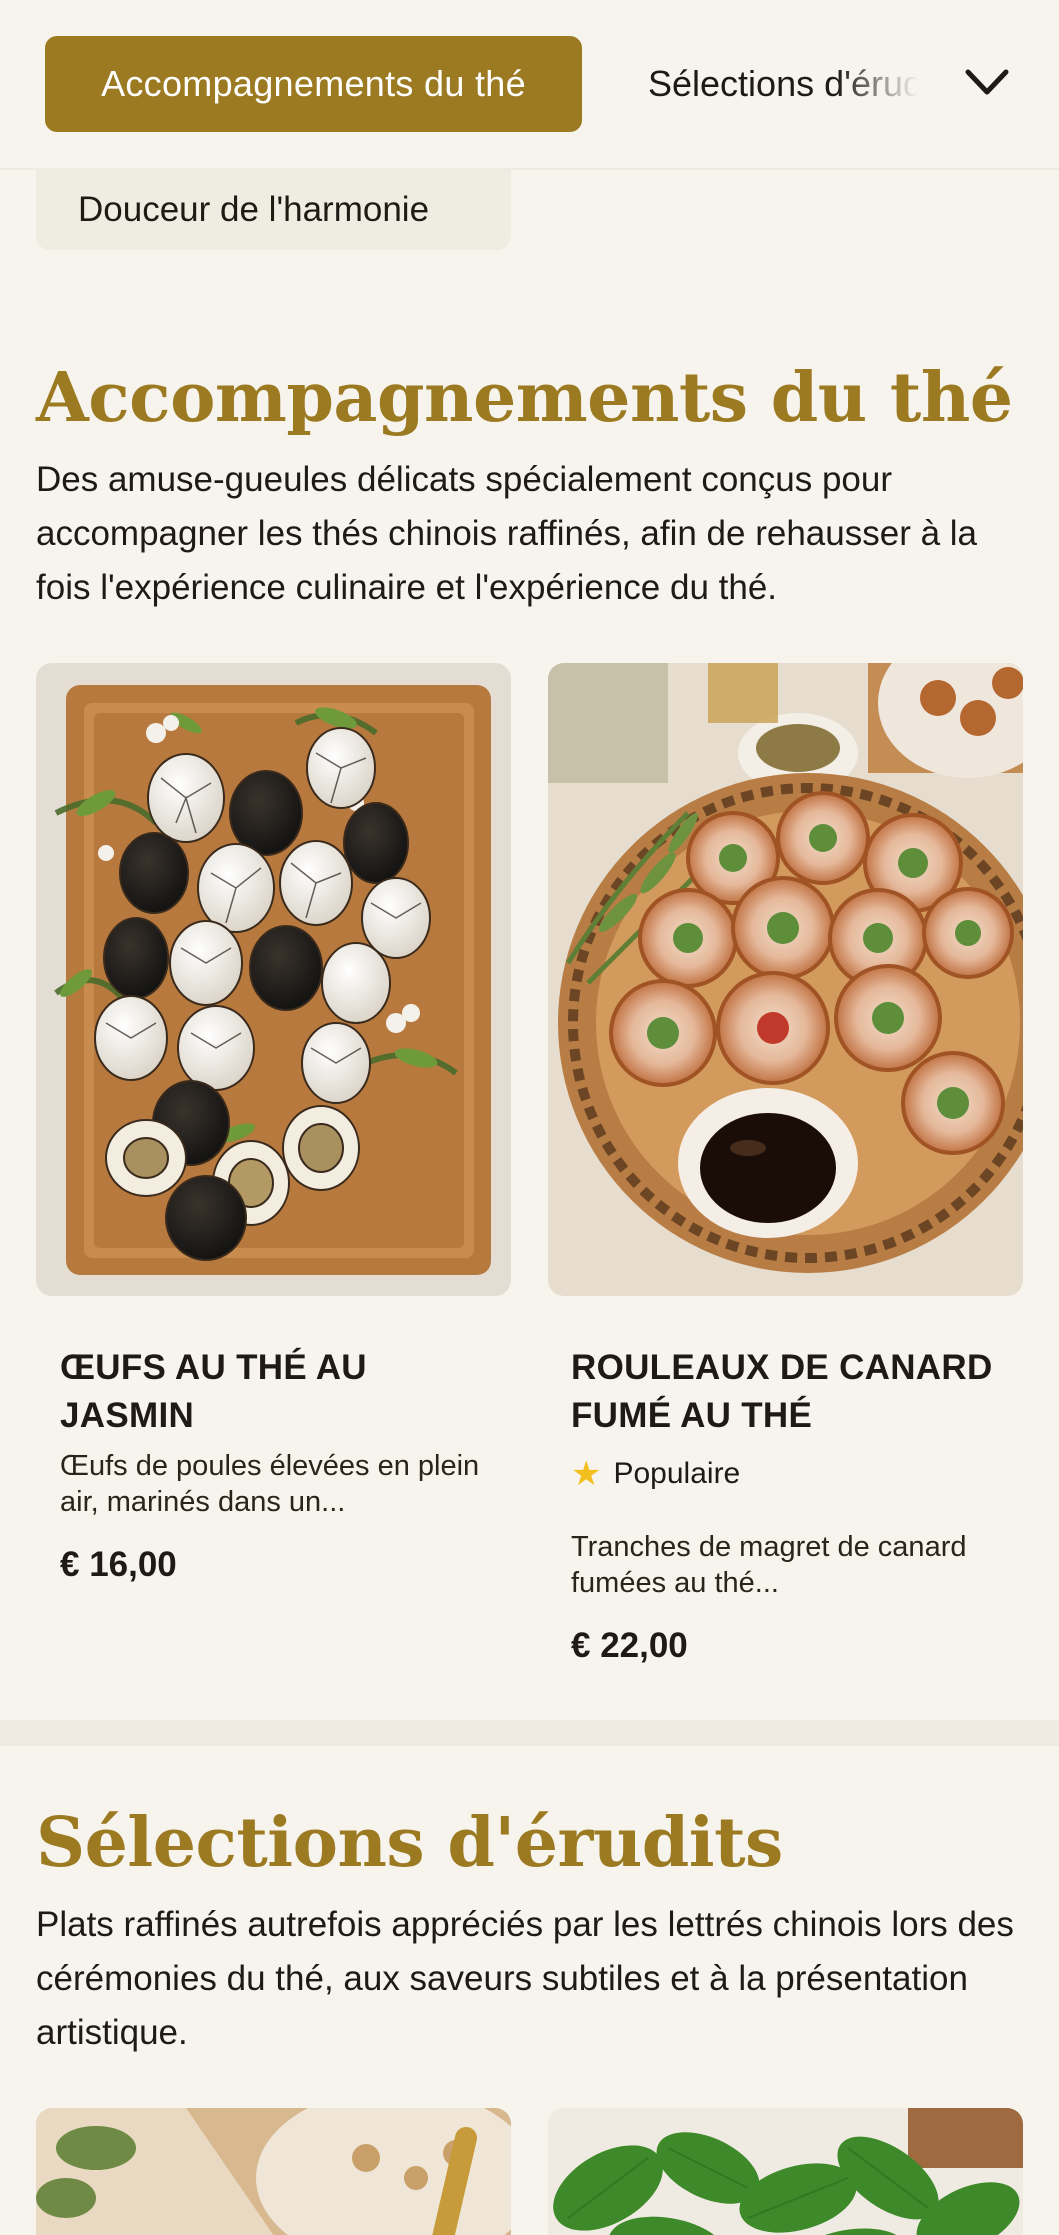 The height and width of the screenshot is (2235, 1059). Describe the element at coordinates (782, 1391) in the screenshot. I see `menu-item-name: ROULEAUX DE CANARD FUMÉ AU THÉ` at that location.